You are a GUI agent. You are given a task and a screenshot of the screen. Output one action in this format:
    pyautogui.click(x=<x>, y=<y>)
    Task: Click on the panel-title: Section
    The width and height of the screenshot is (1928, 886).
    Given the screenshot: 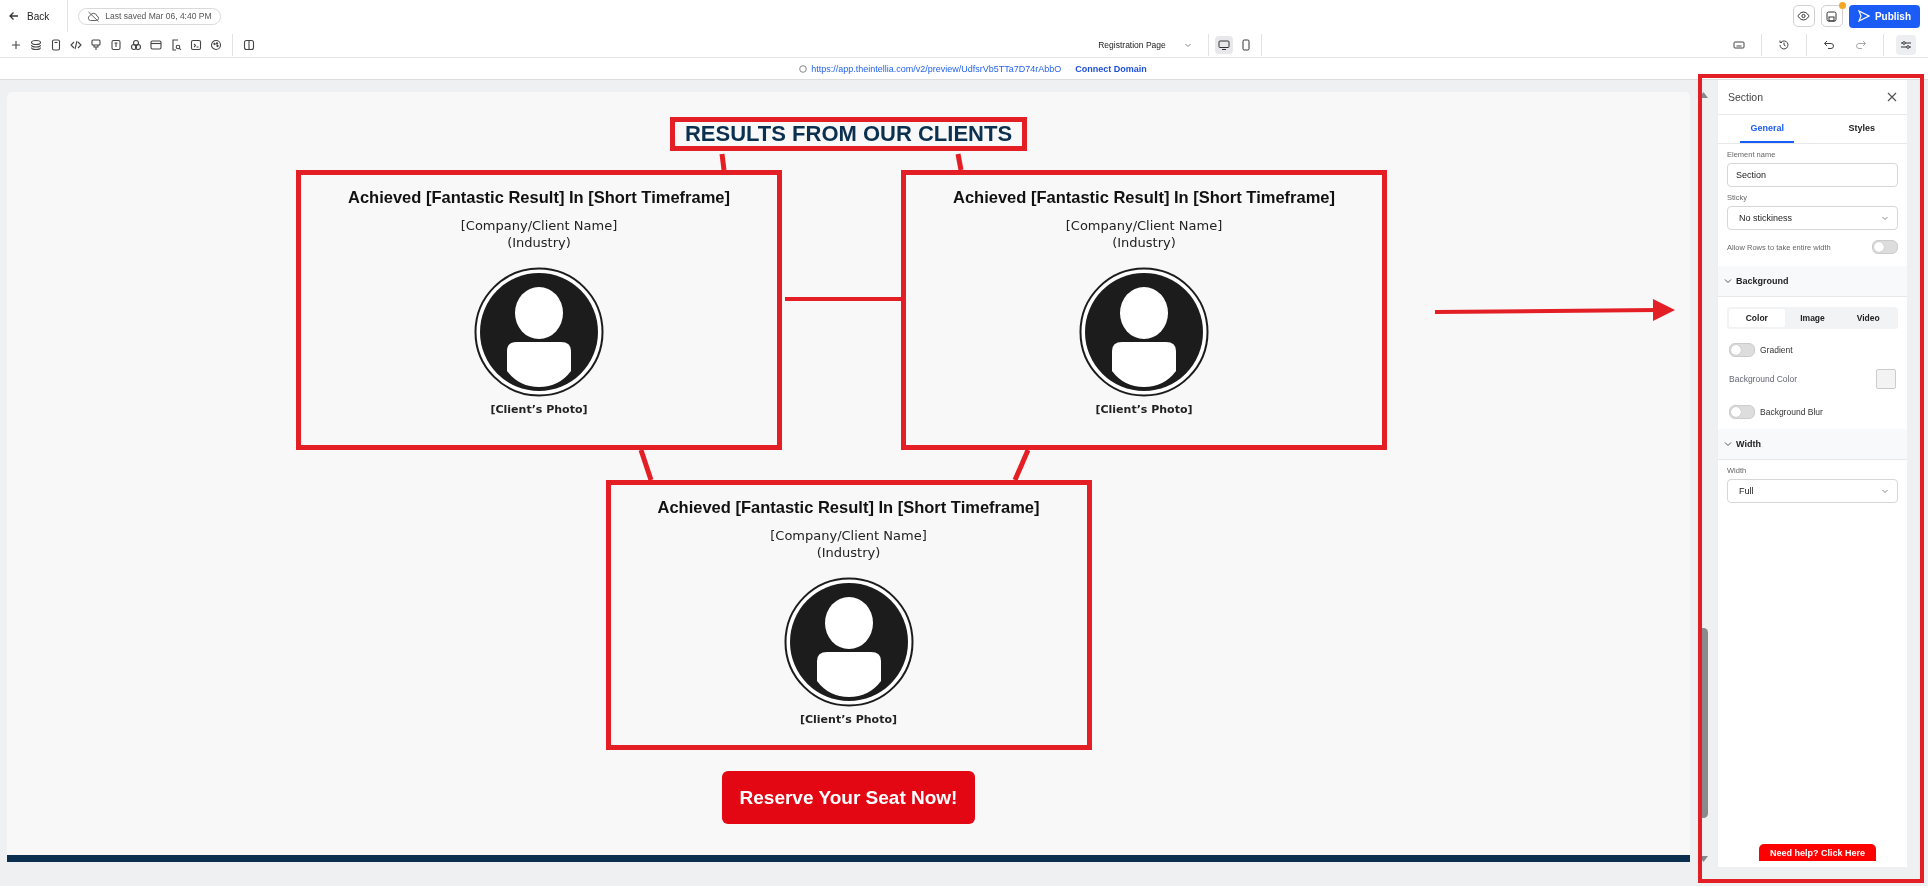 What is the action you would take?
    pyautogui.click(x=1746, y=97)
    